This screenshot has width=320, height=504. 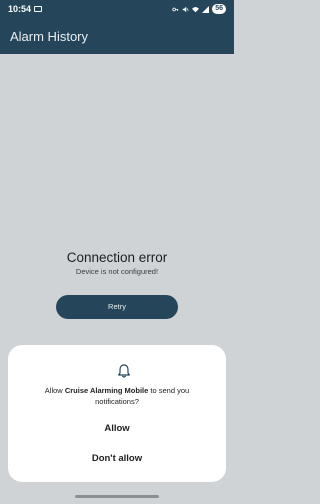 What do you see at coordinates (124, 371) in the screenshot?
I see `bell-icon` at bounding box center [124, 371].